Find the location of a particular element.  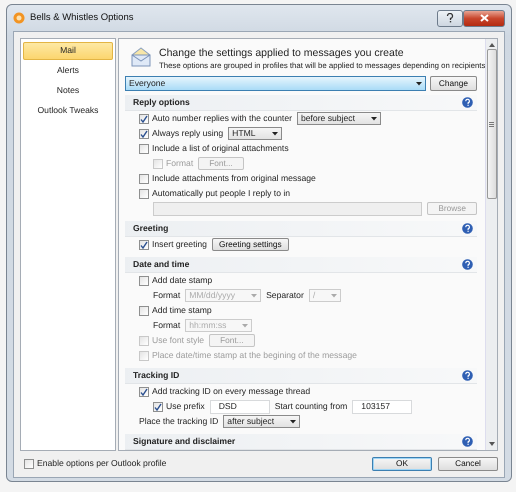

field-label: Start counting from is located at coordinates (311, 407).